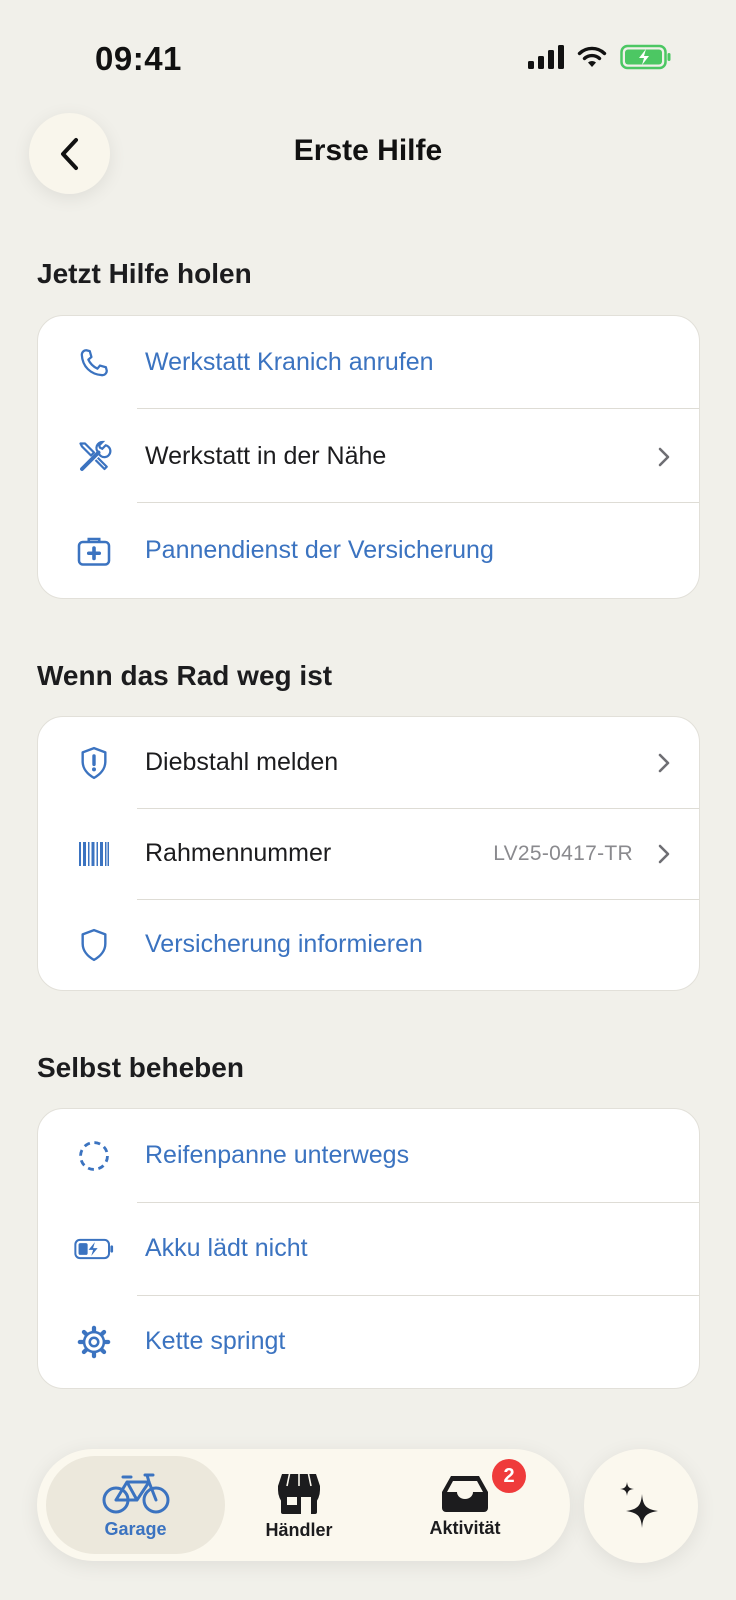 The width and height of the screenshot is (736, 1600). What do you see at coordinates (94, 363) in the screenshot?
I see `phone-icon` at bounding box center [94, 363].